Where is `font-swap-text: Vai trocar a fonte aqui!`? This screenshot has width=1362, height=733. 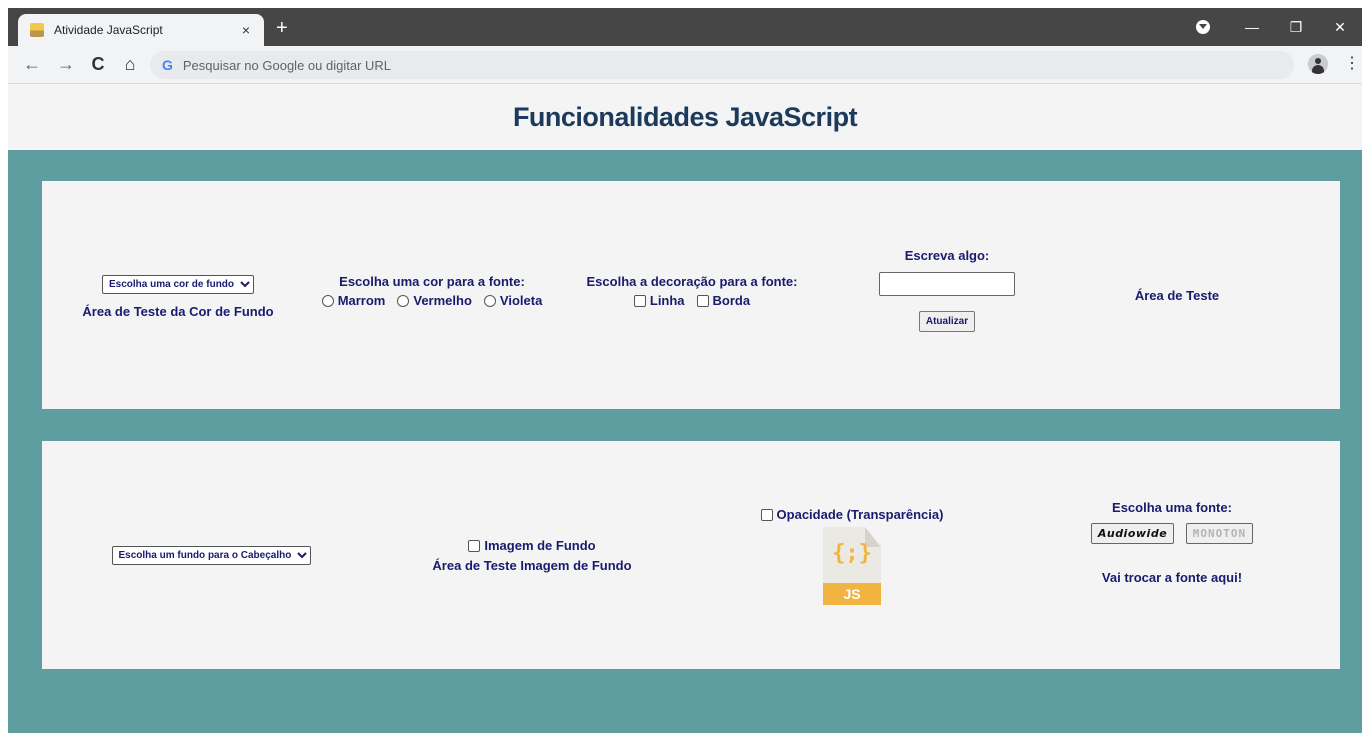 font-swap-text: Vai trocar a fonte aqui! is located at coordinates (1172, 577).